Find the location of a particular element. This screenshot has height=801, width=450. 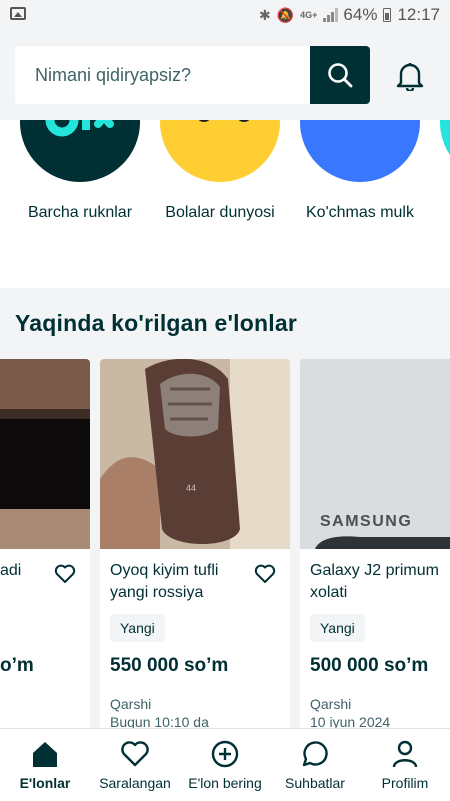

search-input is located at coordinates (162, 75).